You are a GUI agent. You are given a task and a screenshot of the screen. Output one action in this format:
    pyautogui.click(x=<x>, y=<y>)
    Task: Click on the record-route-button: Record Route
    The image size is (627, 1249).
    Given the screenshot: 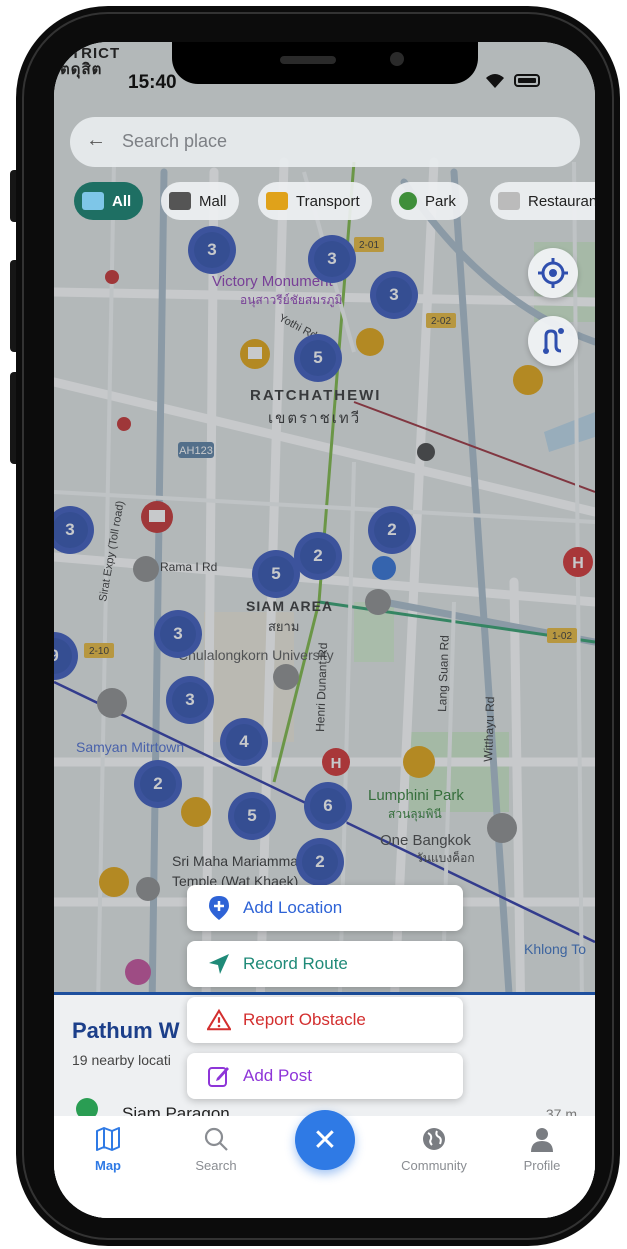 What is the action you would take?
    pyautogui.click(x=325, y=964)
    